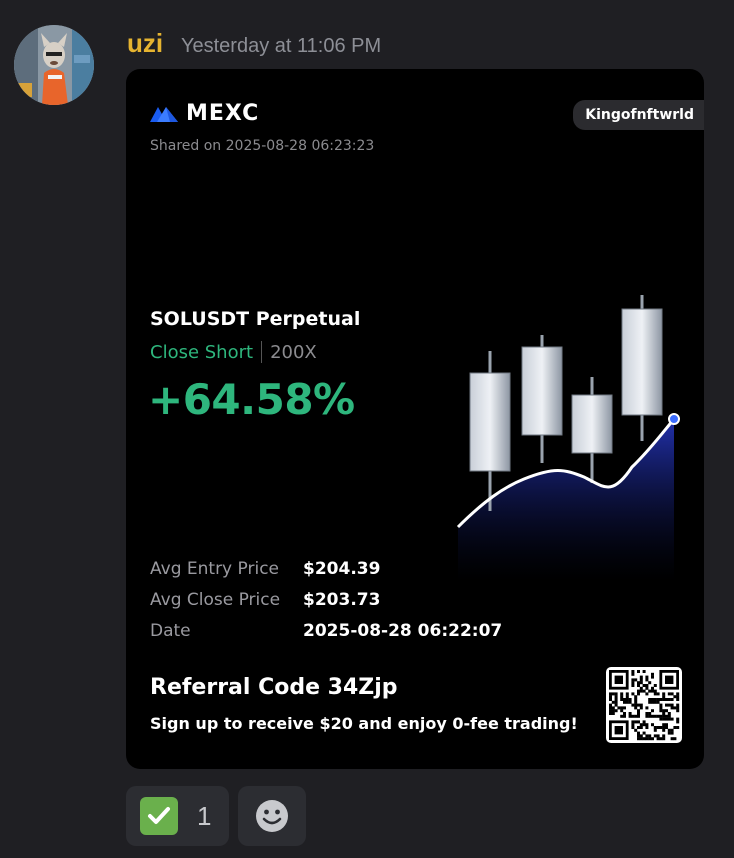 The height and width of the screenshot is (858, 734). I want to click on avatar-illustration, so click(54, 65).